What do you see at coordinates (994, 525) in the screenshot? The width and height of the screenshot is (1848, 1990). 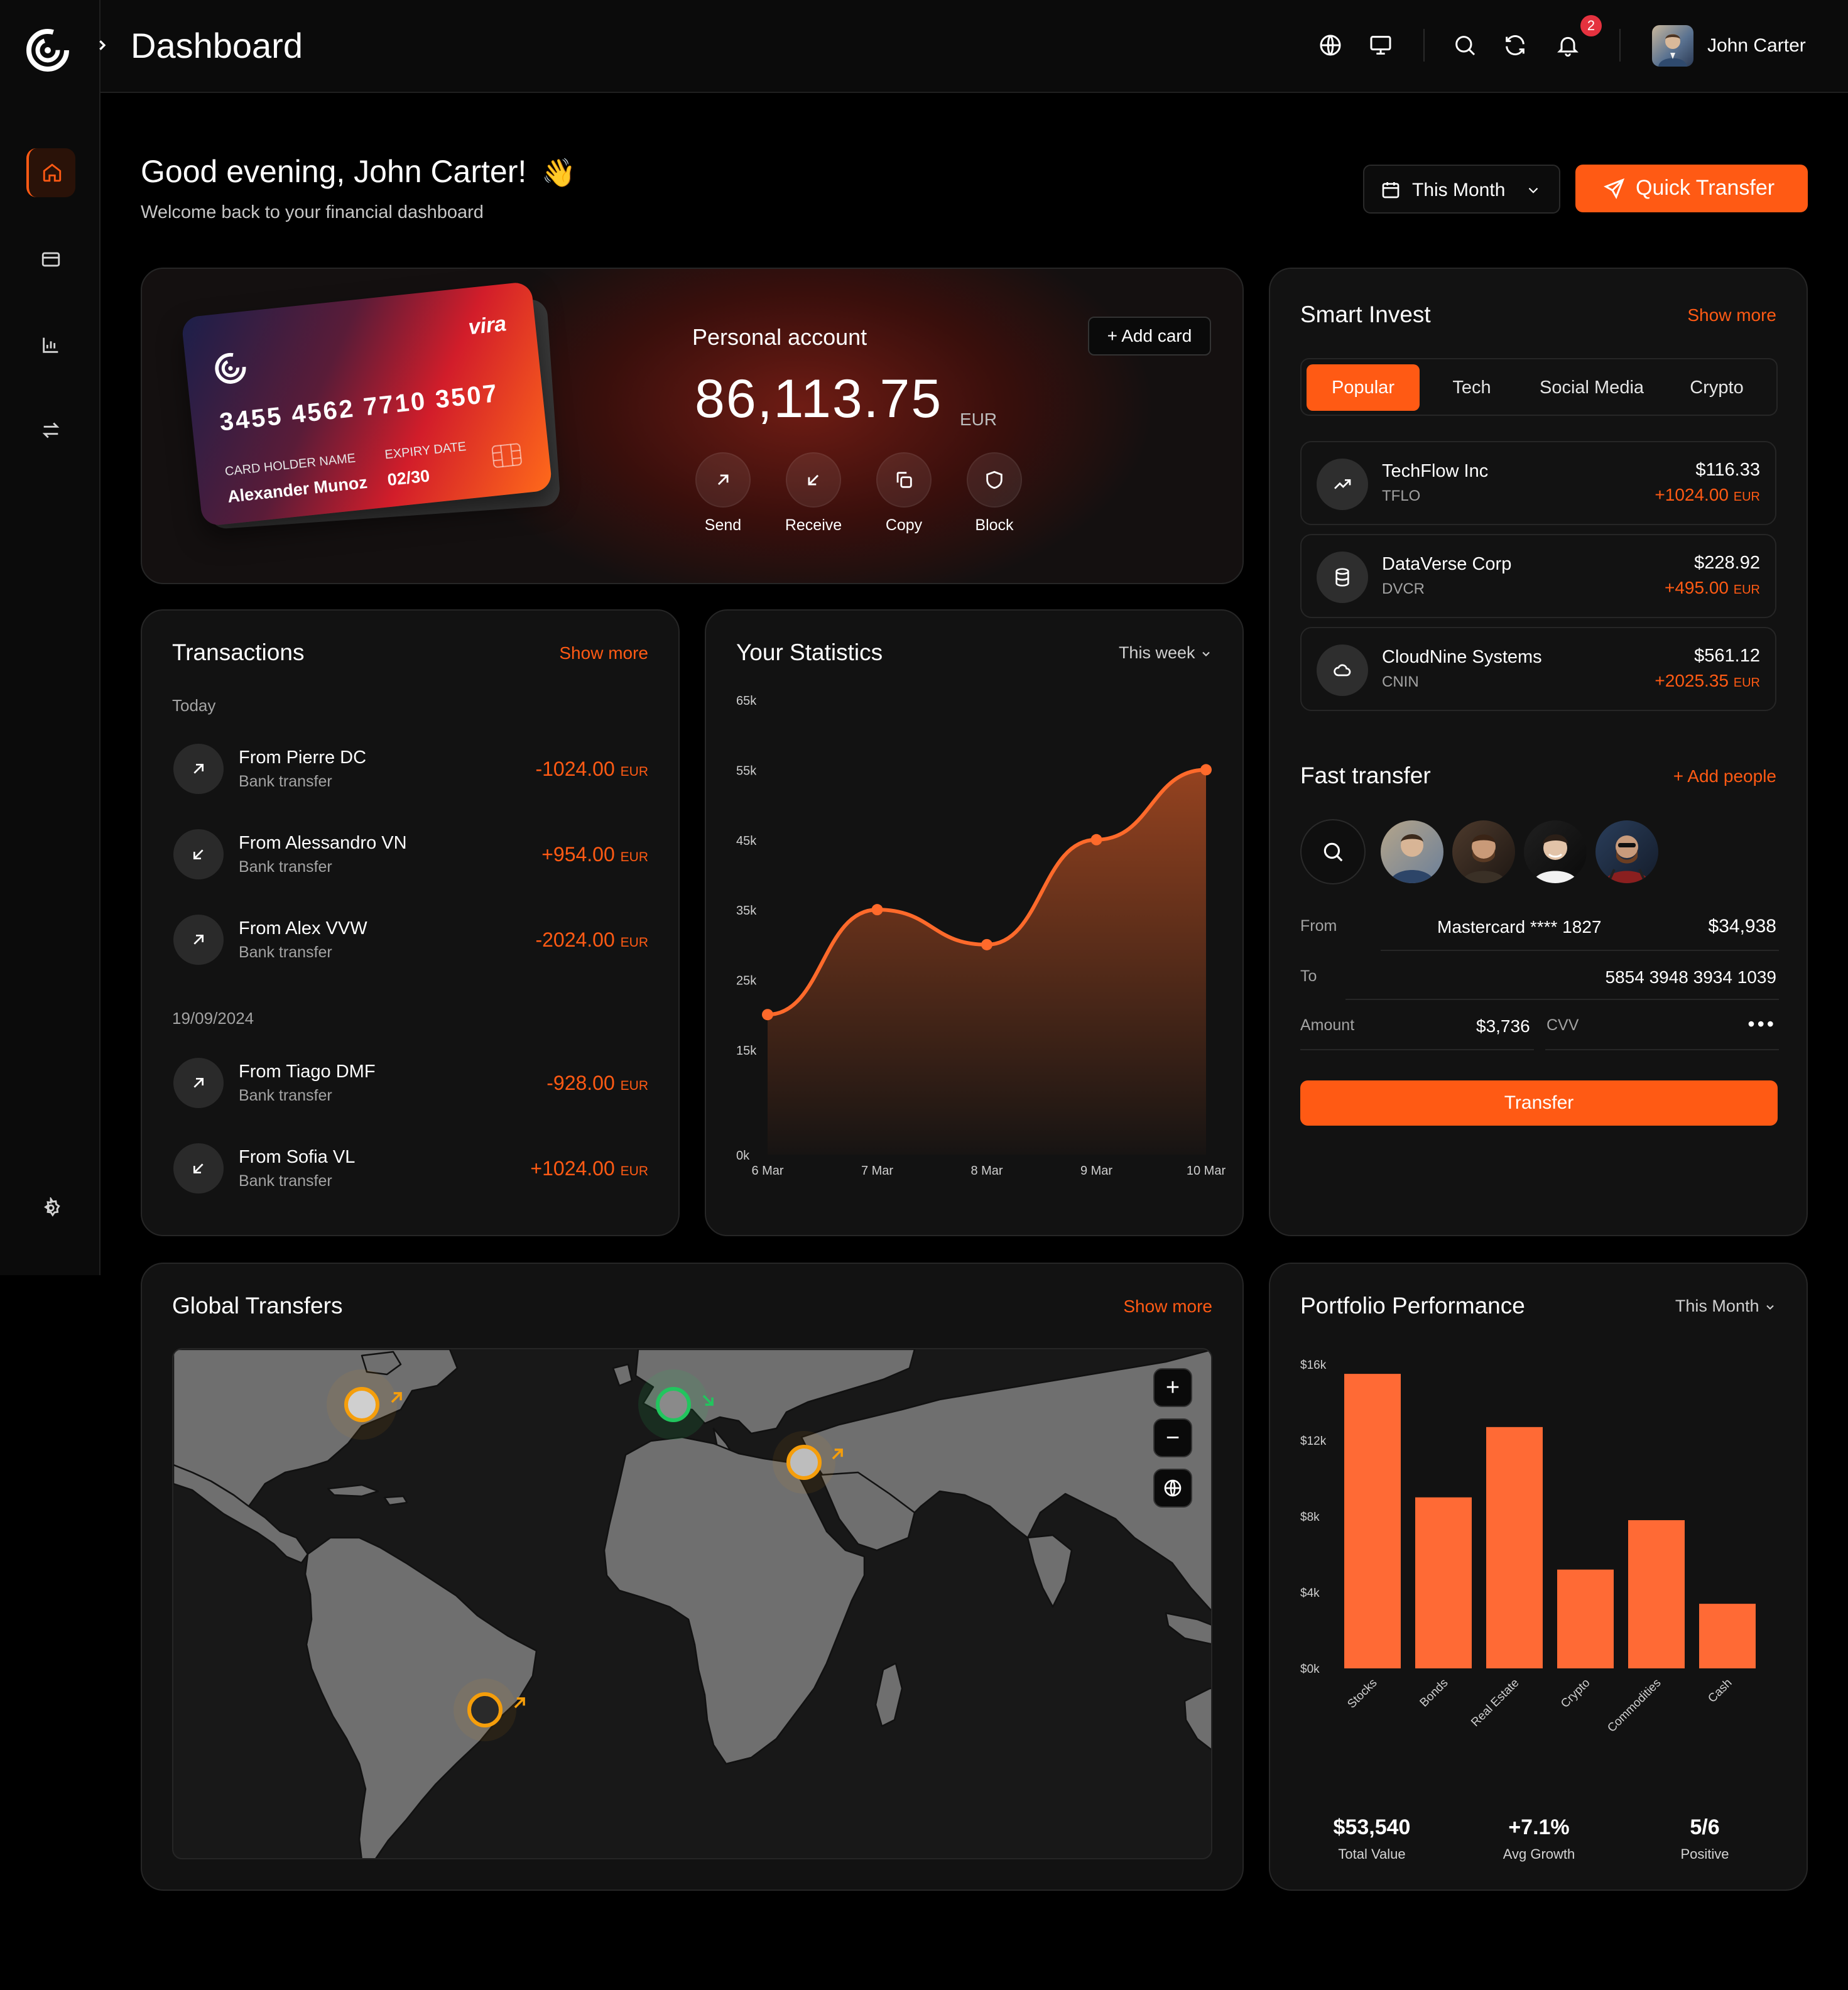 I see `block-label: Block` at bounding box center [994, 525].